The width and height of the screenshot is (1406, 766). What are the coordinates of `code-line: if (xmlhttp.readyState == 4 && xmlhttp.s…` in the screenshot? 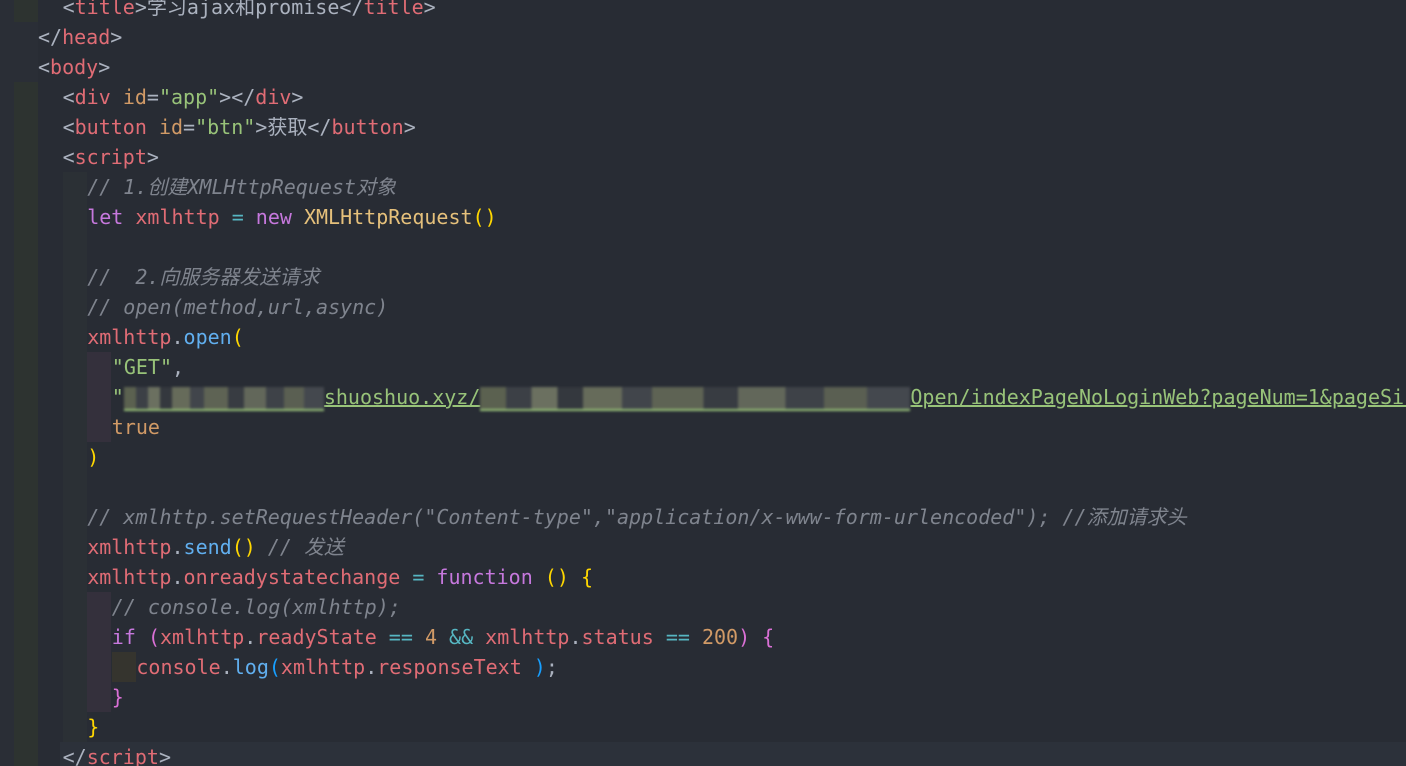 It's located at (443, 637).